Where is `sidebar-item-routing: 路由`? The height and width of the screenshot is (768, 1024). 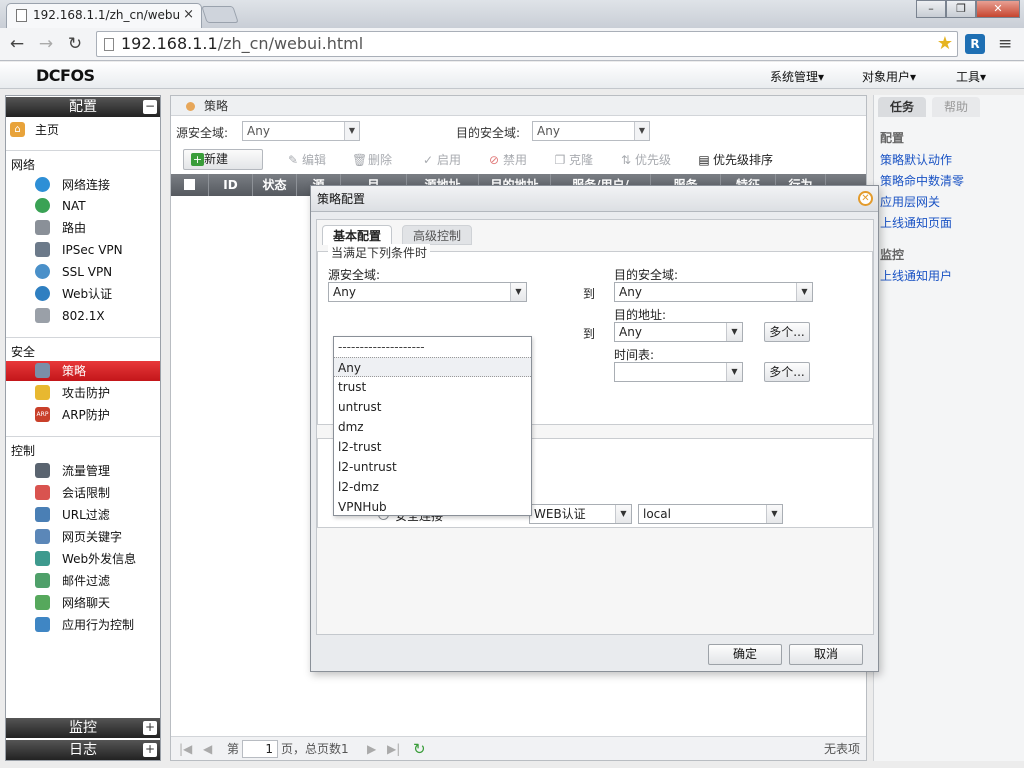 sidebar-item-routing: 路由 is located at coordinates (83, 228).